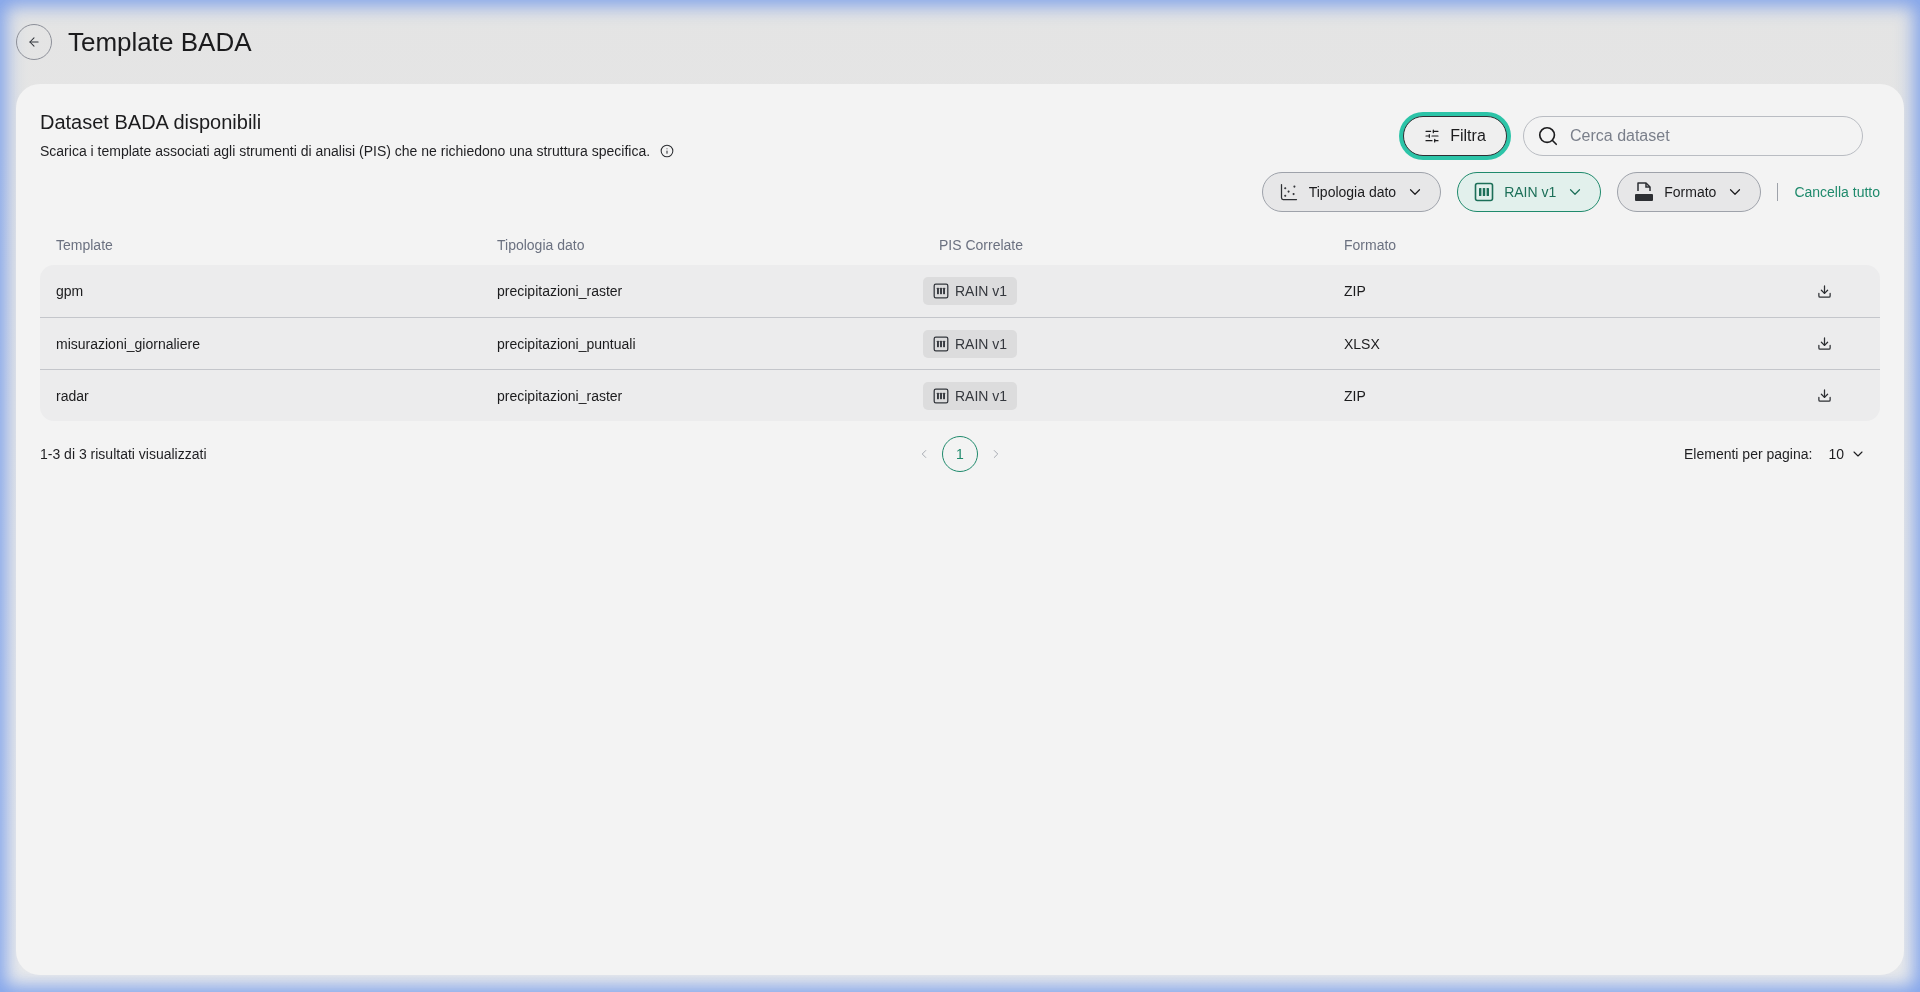 This screenshot has width=1920, height=992. Describe the element at coordinates (1288, 192) in the screenshot. I see `scatter-chart-icon` at that location.